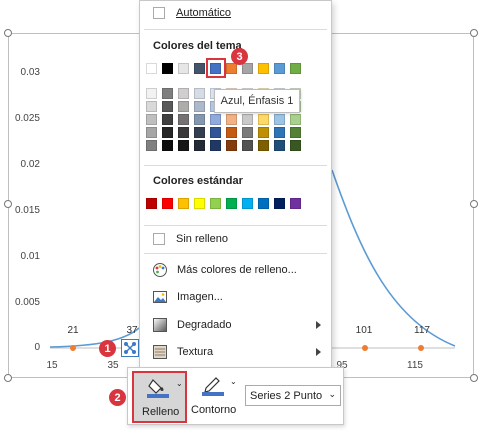 The width and height of the screenshot is (484, 435). Describe the element at coordinates (160, 325) in the screenshot. I see `gradient-icon` at that location.